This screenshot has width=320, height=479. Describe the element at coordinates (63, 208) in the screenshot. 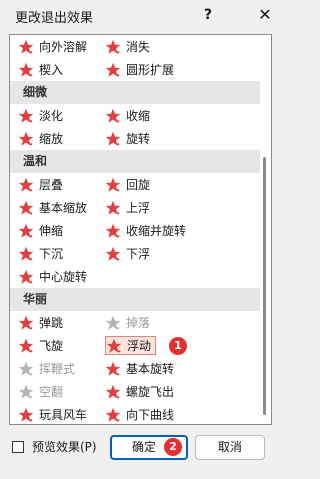

I see `effect-label: 基本缩放` at that location.